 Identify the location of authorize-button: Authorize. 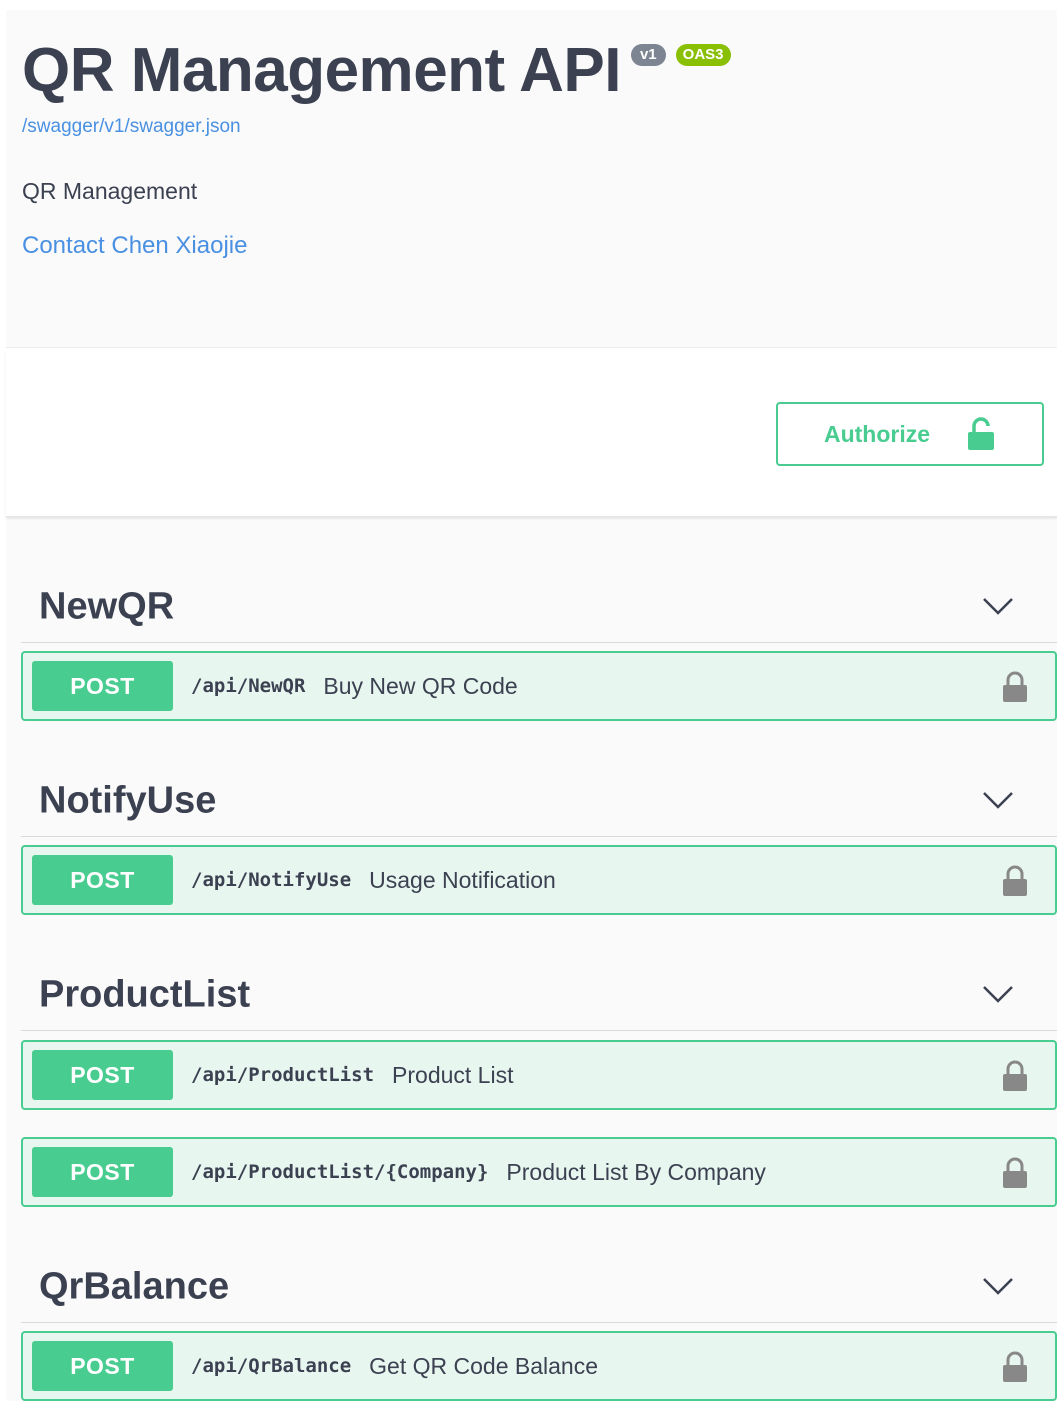
(910, 434).